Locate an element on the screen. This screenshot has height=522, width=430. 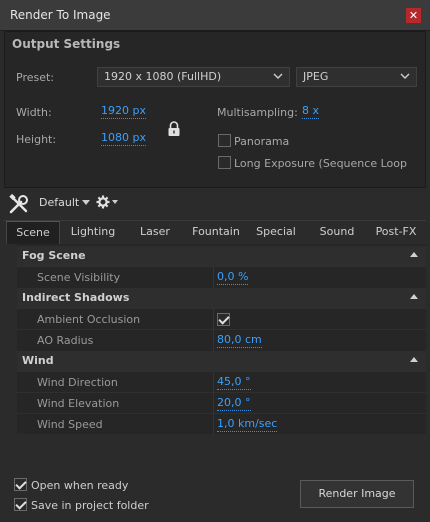
height-field: 1080 px is located at coordinates (123, 138).